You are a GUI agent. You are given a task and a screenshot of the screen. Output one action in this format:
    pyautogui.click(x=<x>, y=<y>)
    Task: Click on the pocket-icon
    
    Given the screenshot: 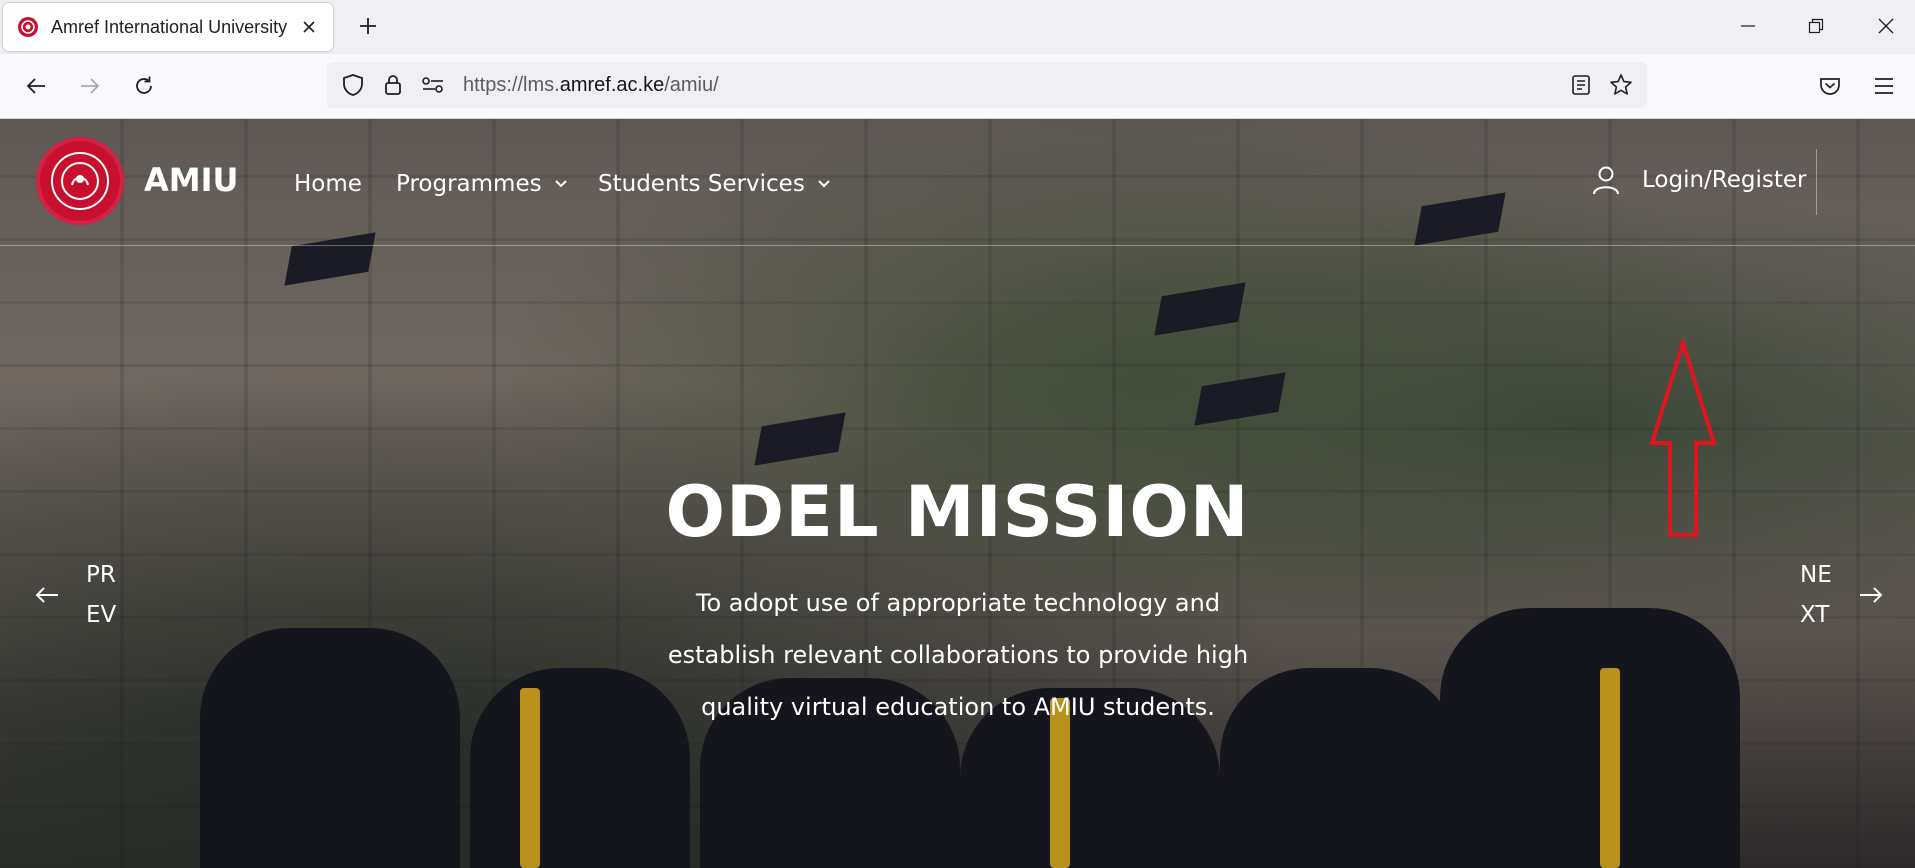 What is the action you would take?
    pyautogui.click(x=1830, y=86)
    